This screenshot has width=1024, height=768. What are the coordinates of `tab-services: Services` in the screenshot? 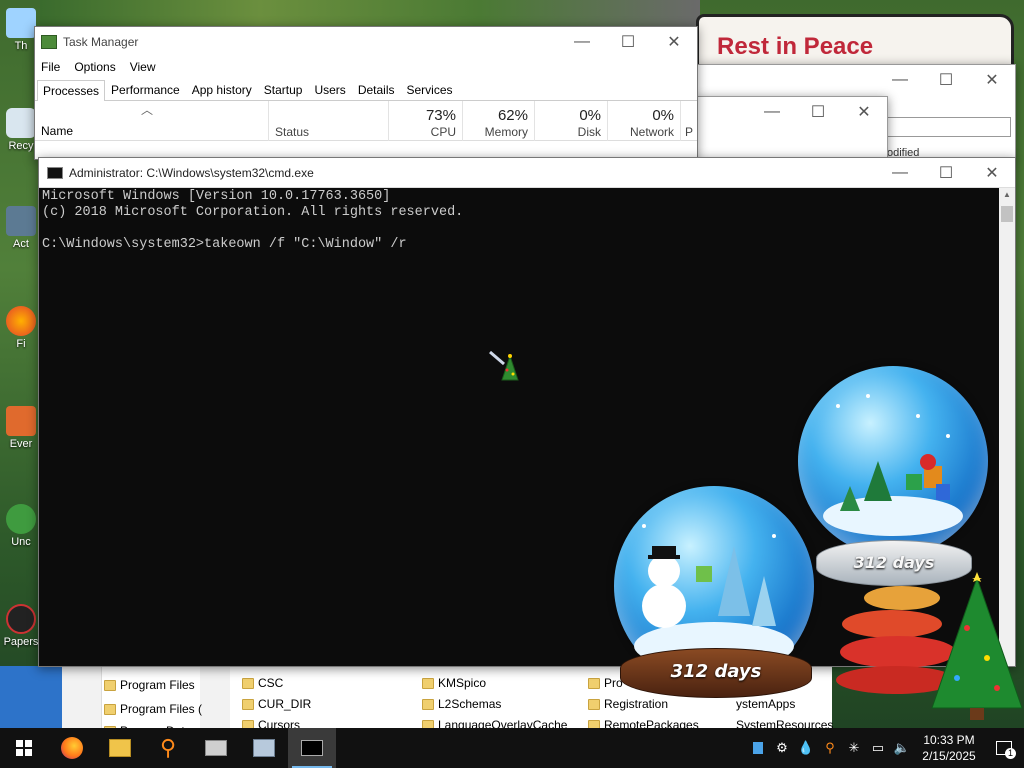 It's located at (430, 89).